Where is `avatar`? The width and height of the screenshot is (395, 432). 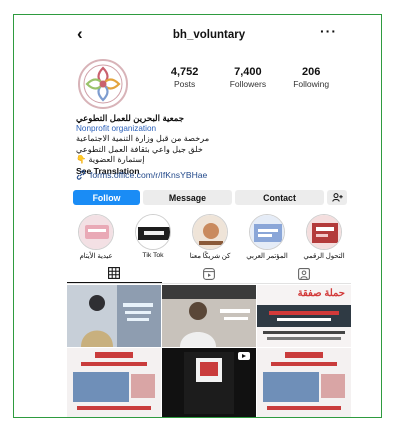
avatar is located at coordinates (103, 84).